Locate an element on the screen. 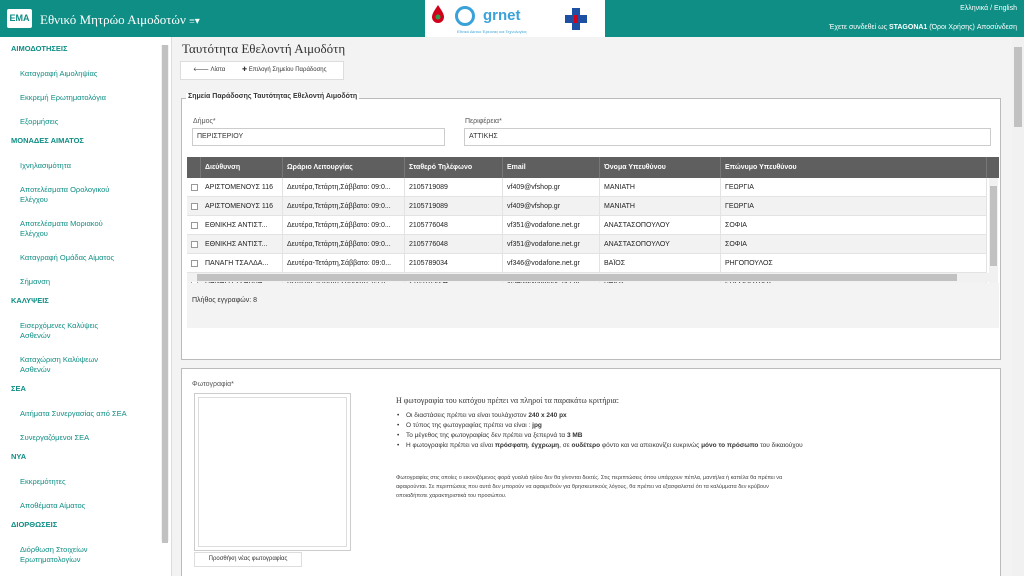 The width and height of the screenshot is (1024, 576). sidebar-scrollbar is located at coordinates (165, 294).